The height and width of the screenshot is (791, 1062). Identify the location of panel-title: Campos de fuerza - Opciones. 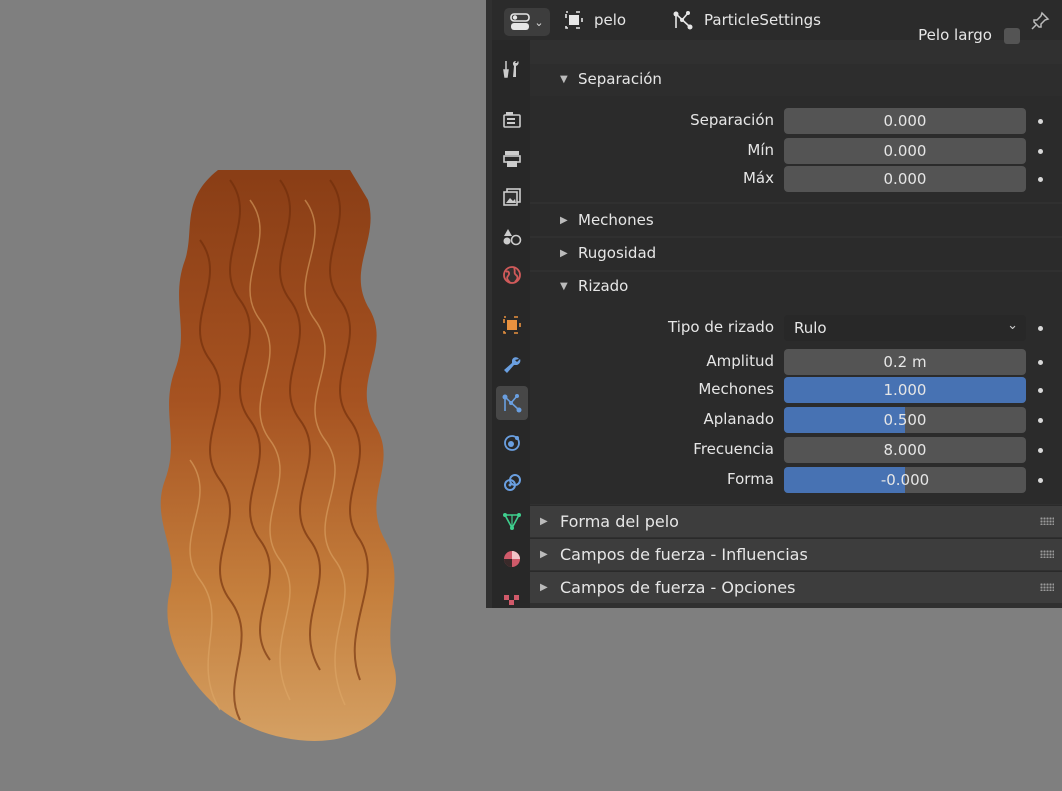
(678, 587).